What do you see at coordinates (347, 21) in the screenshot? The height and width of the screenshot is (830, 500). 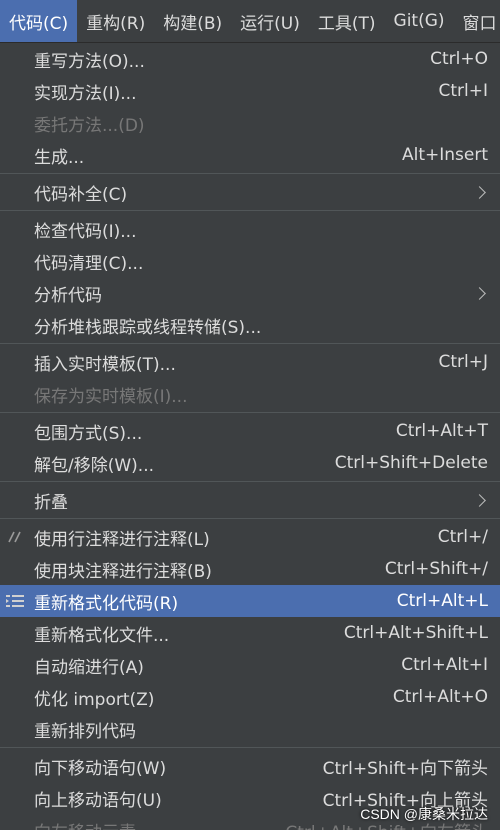 I see `menubar-item: 工具(T)` at bounding box center [347, 21].